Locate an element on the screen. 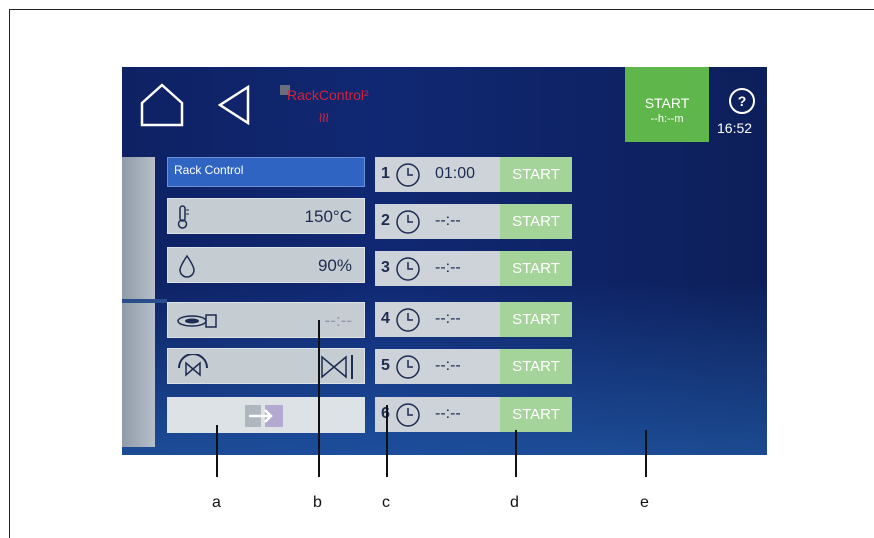 Image resolution: width=874 pixels, height=538 pixels. timer-row-6: 6 --:-- START is located at coordinates (473, 414).